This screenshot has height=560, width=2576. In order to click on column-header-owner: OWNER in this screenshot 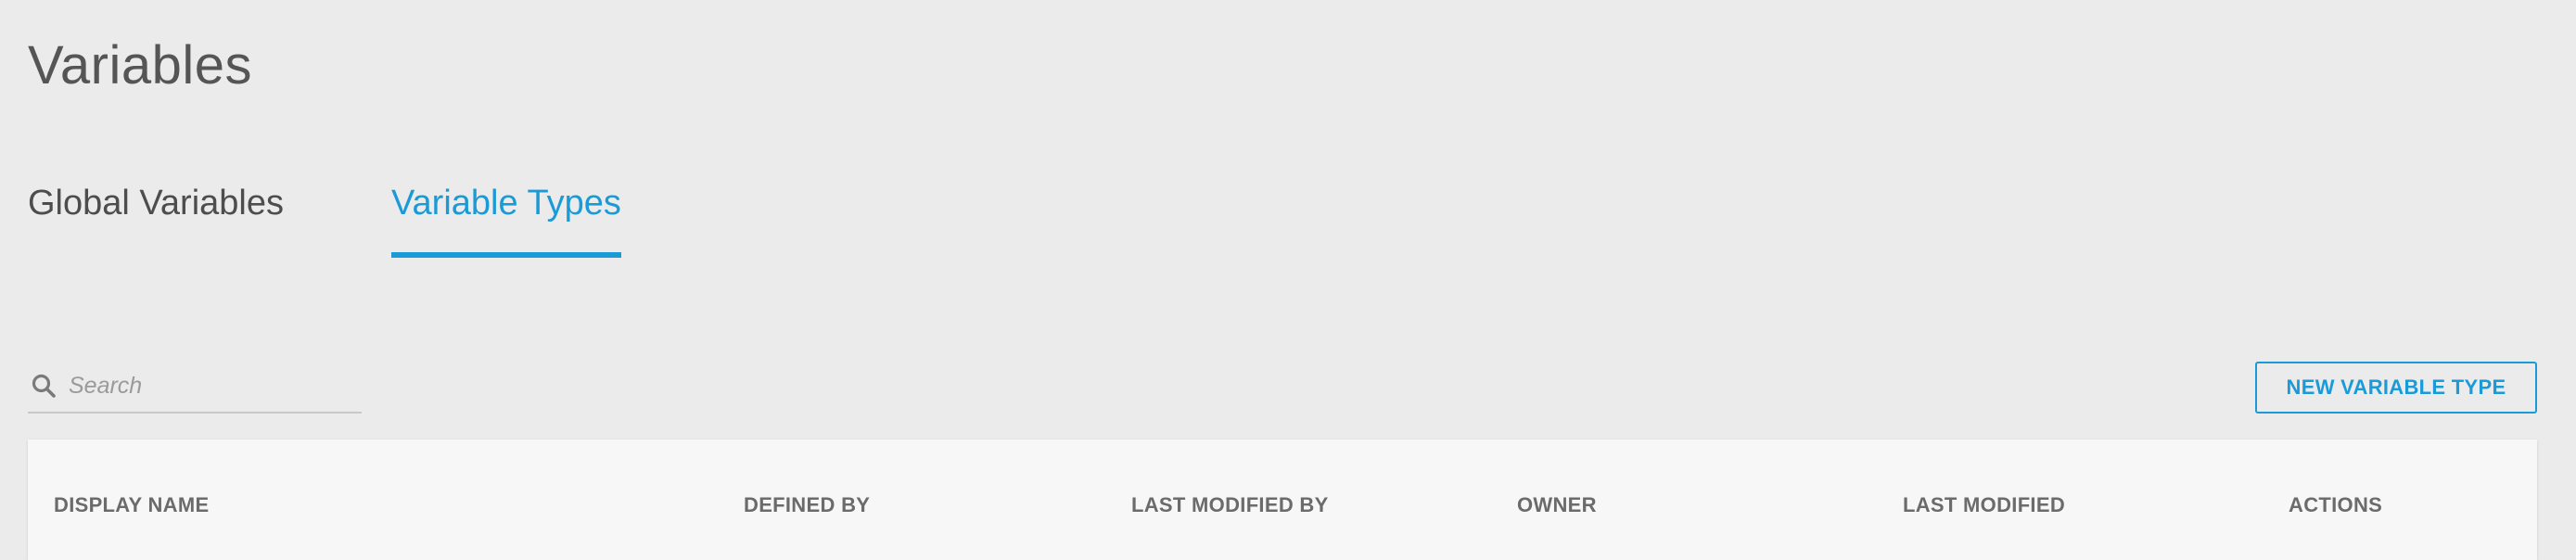, I will do `click(1557, 505)`.